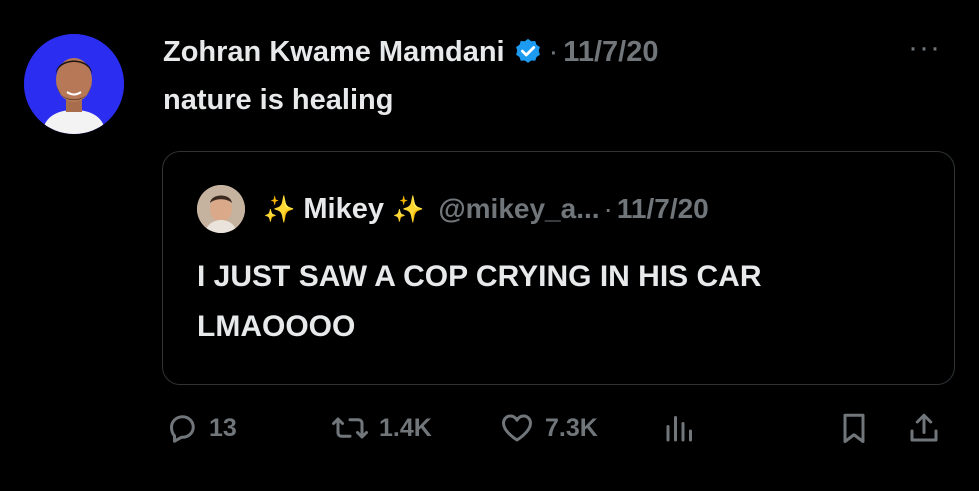  Describe the element at coordinates (334, 52) in the screenshot. I see `author-name: Zohran Kwame Mamdani` at that location.